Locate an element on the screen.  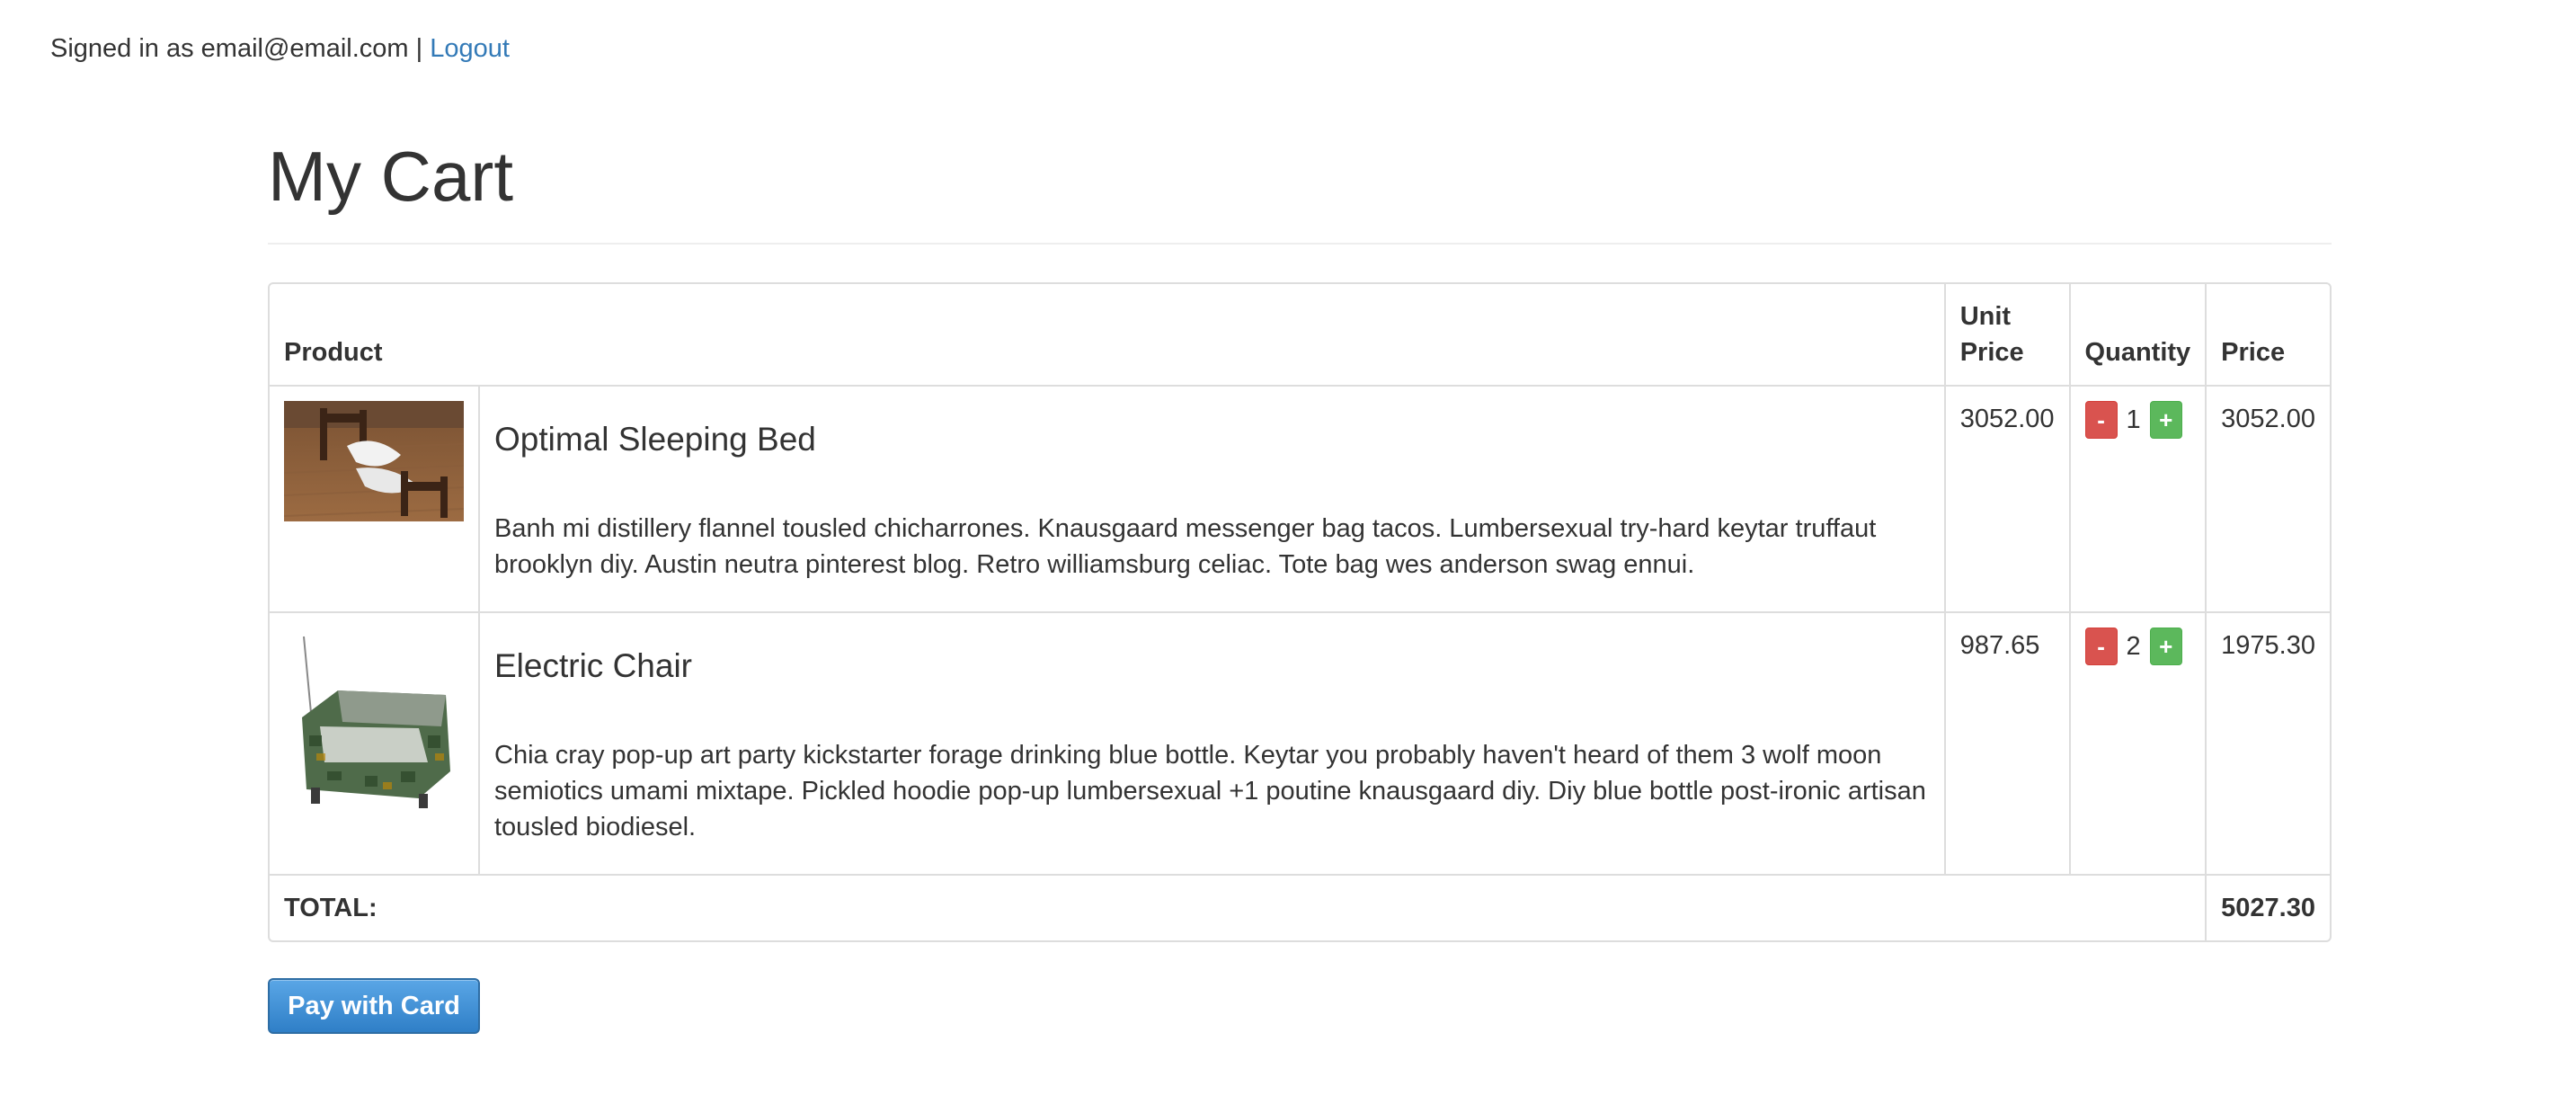
quantity-value: 1 is located at coordinates (2133, 419).